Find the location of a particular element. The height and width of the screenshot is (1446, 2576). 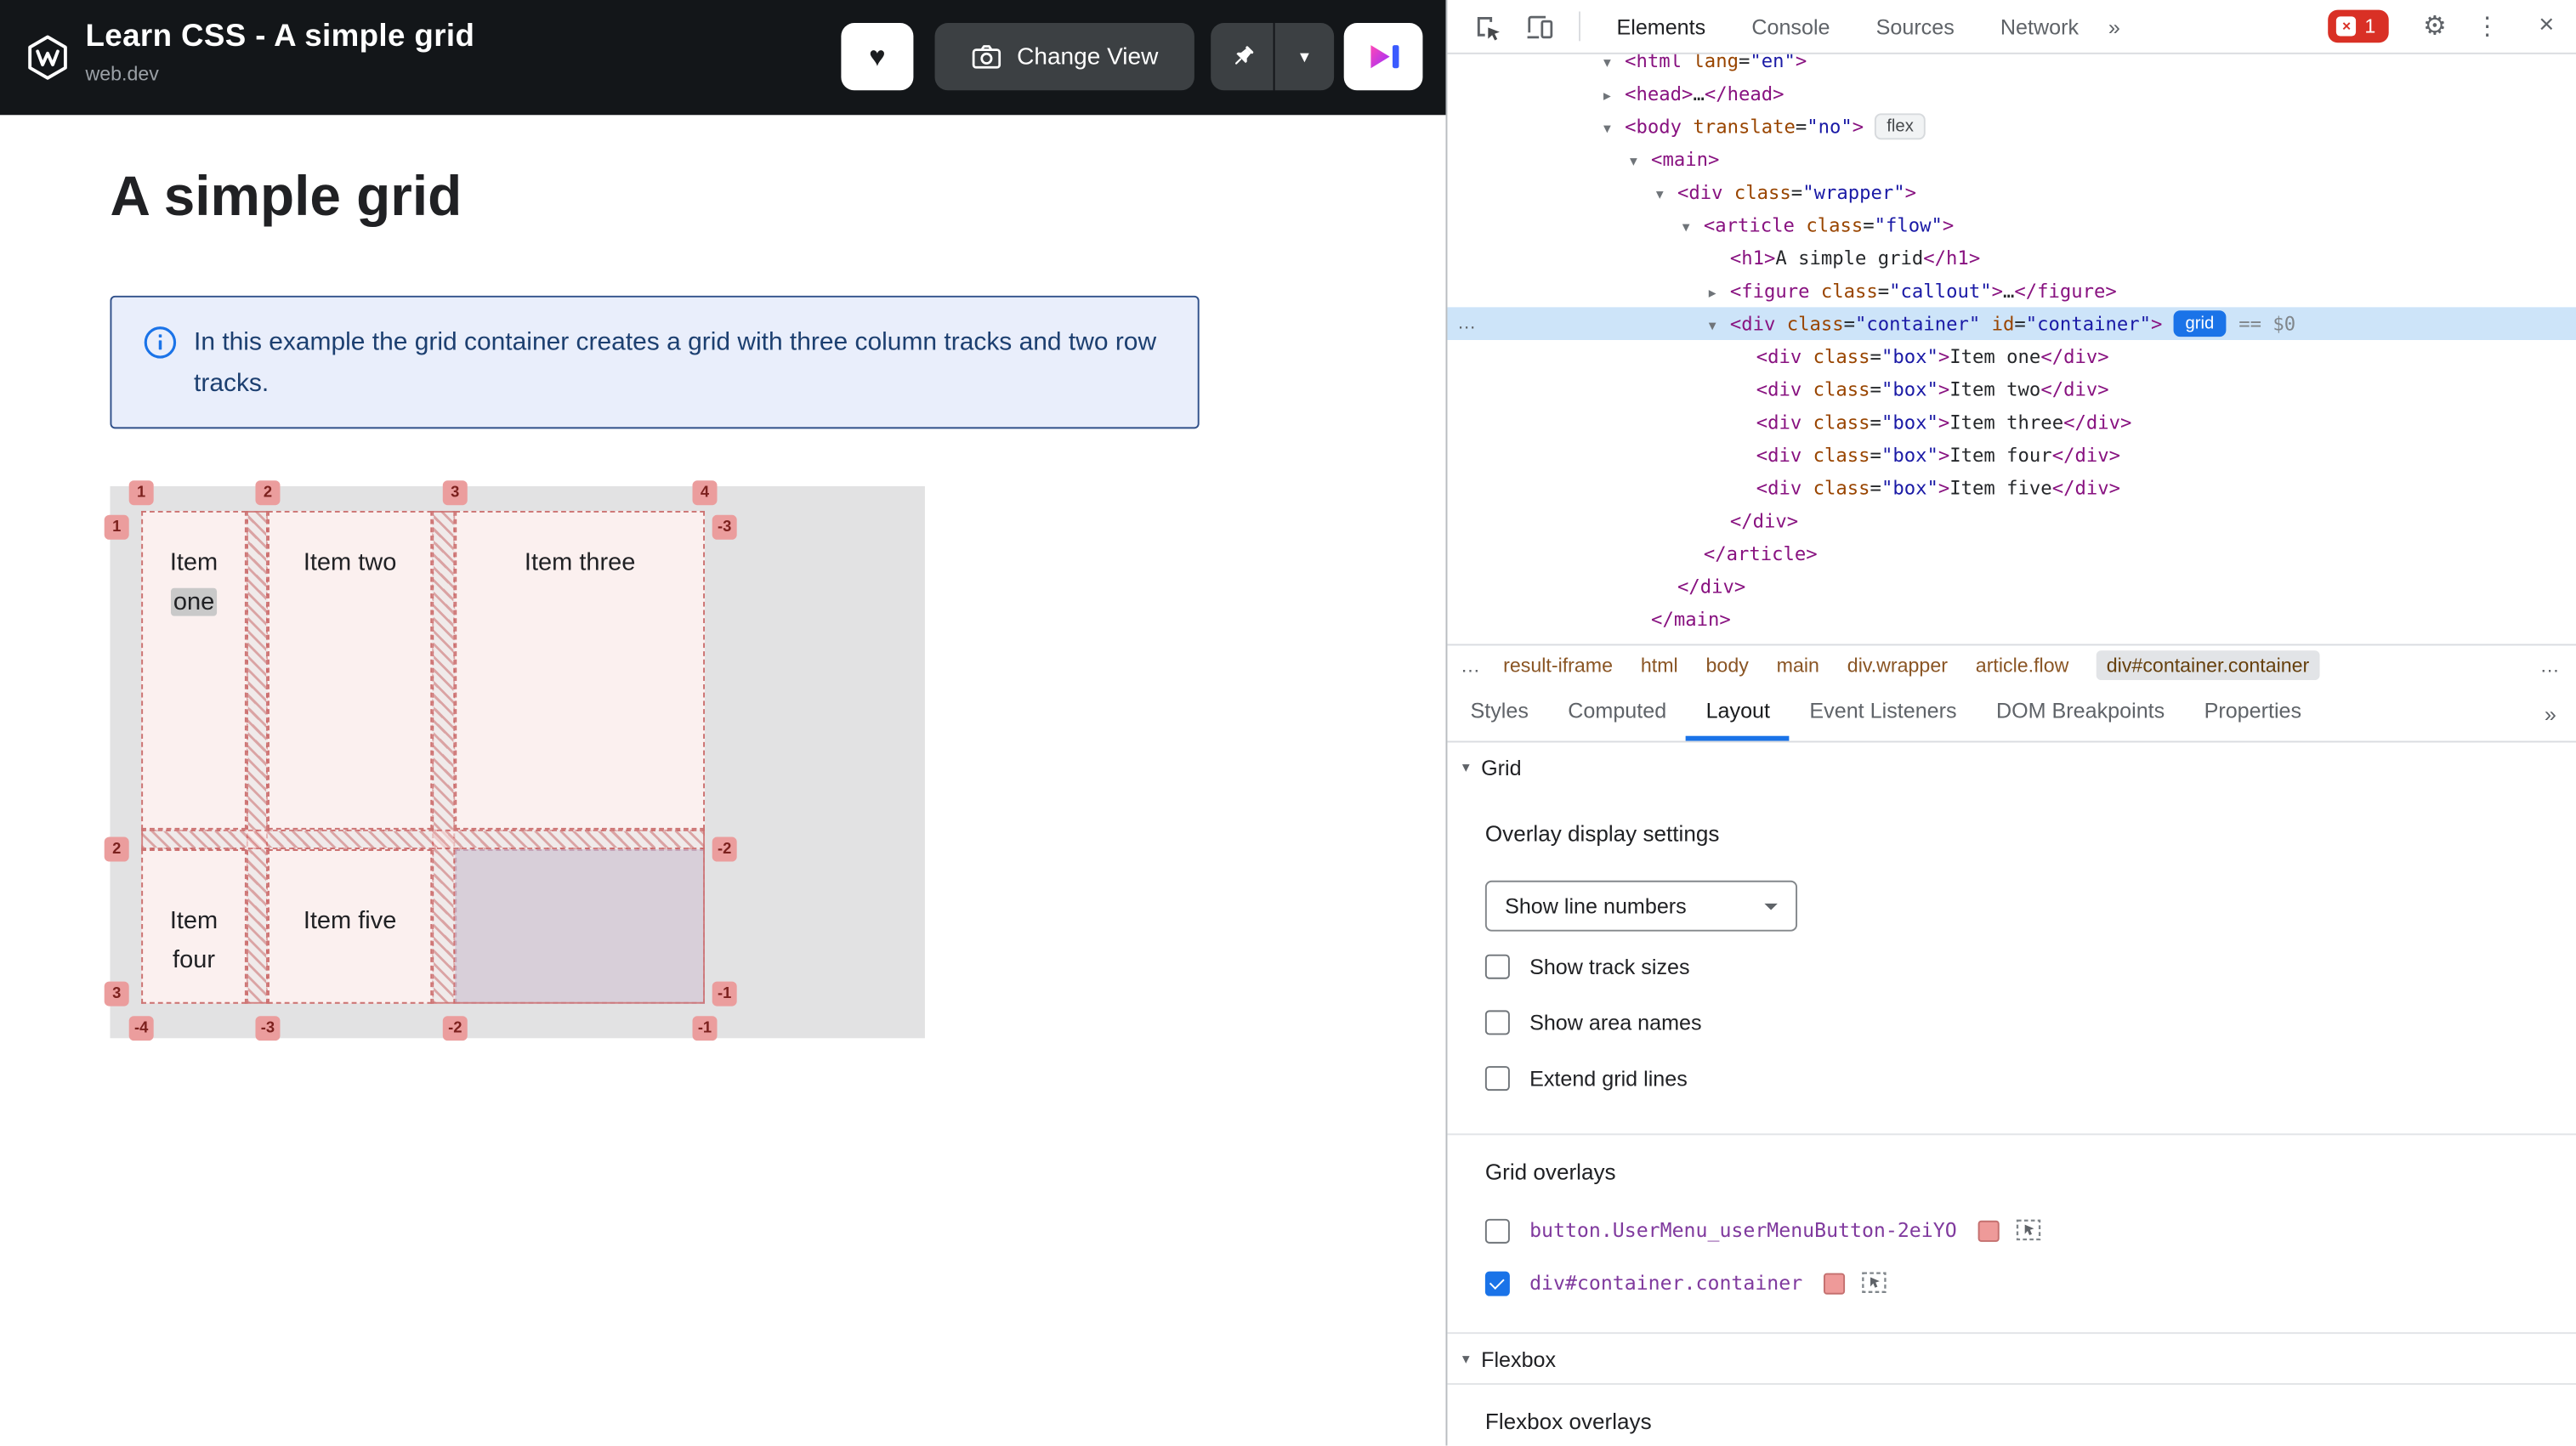

dom-tree-node: ▾ <article class="flow"> is located at coordinates (2012, 224).